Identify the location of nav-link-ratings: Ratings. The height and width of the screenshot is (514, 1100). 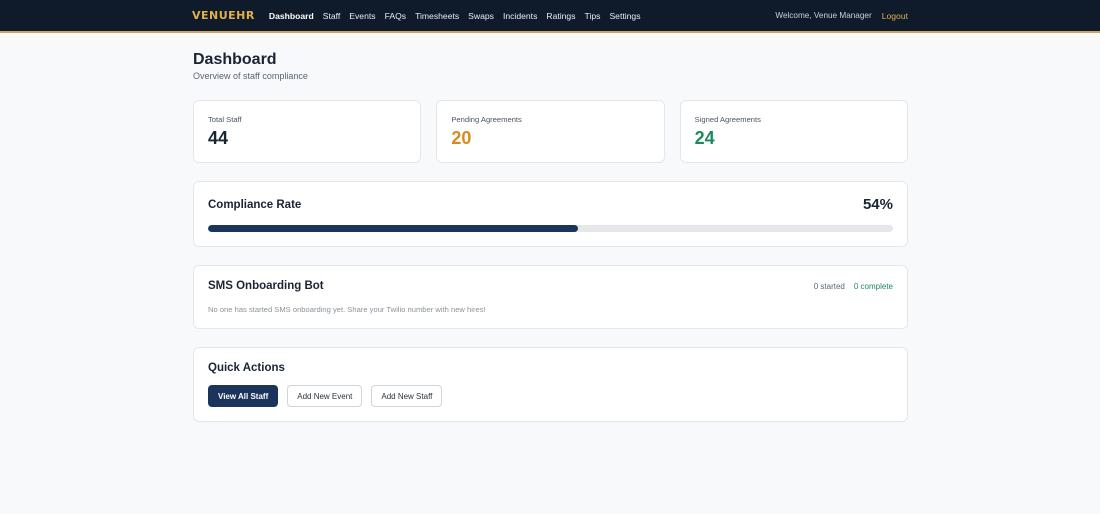
(560, 16).